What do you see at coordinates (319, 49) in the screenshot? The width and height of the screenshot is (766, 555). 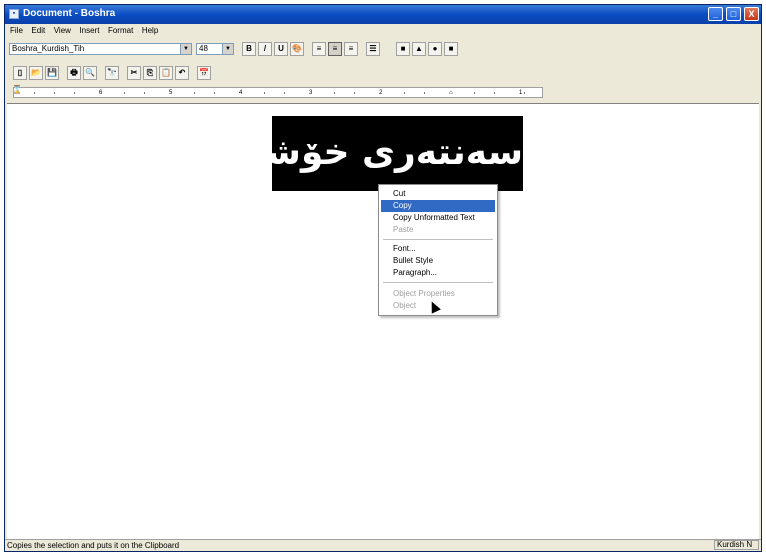 I see `align-left-button: ≡` at bounding box center [319, 49].